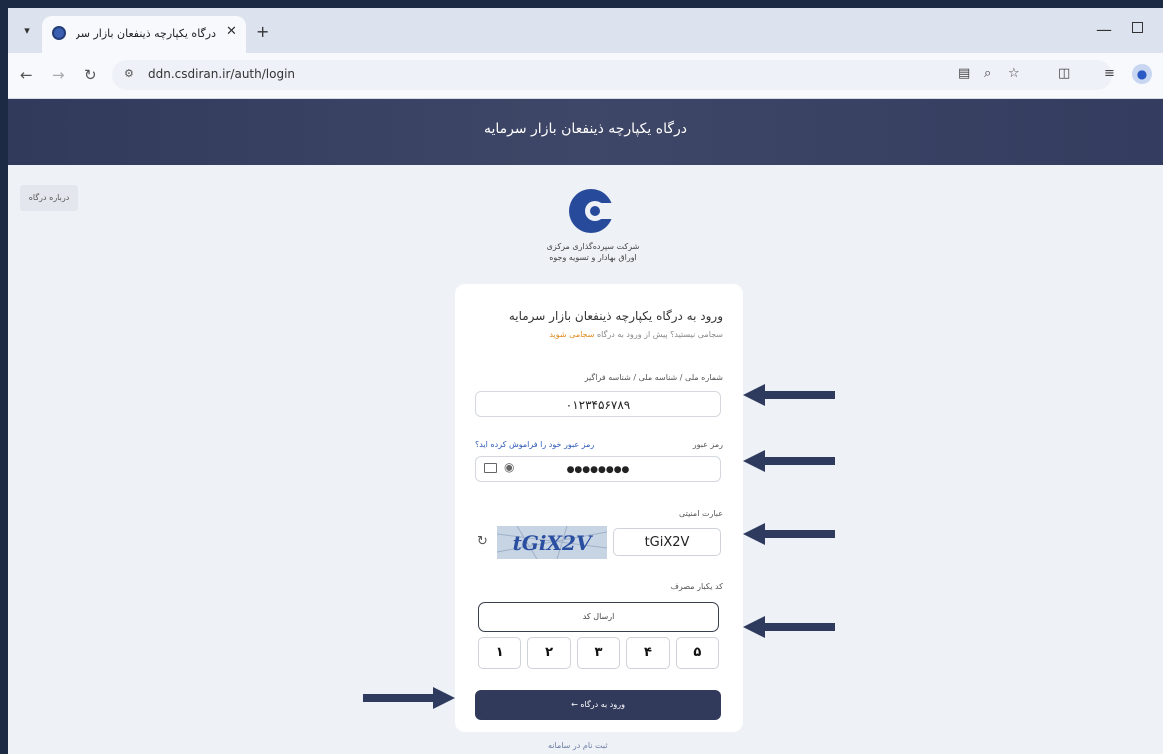 The height and width of the screenshot is (754, 1163). What do you see at coordinates (696, 586) in the screenshot?
I see `otp-label: کد یکبار مصرف` at bounding box center [696, 586].